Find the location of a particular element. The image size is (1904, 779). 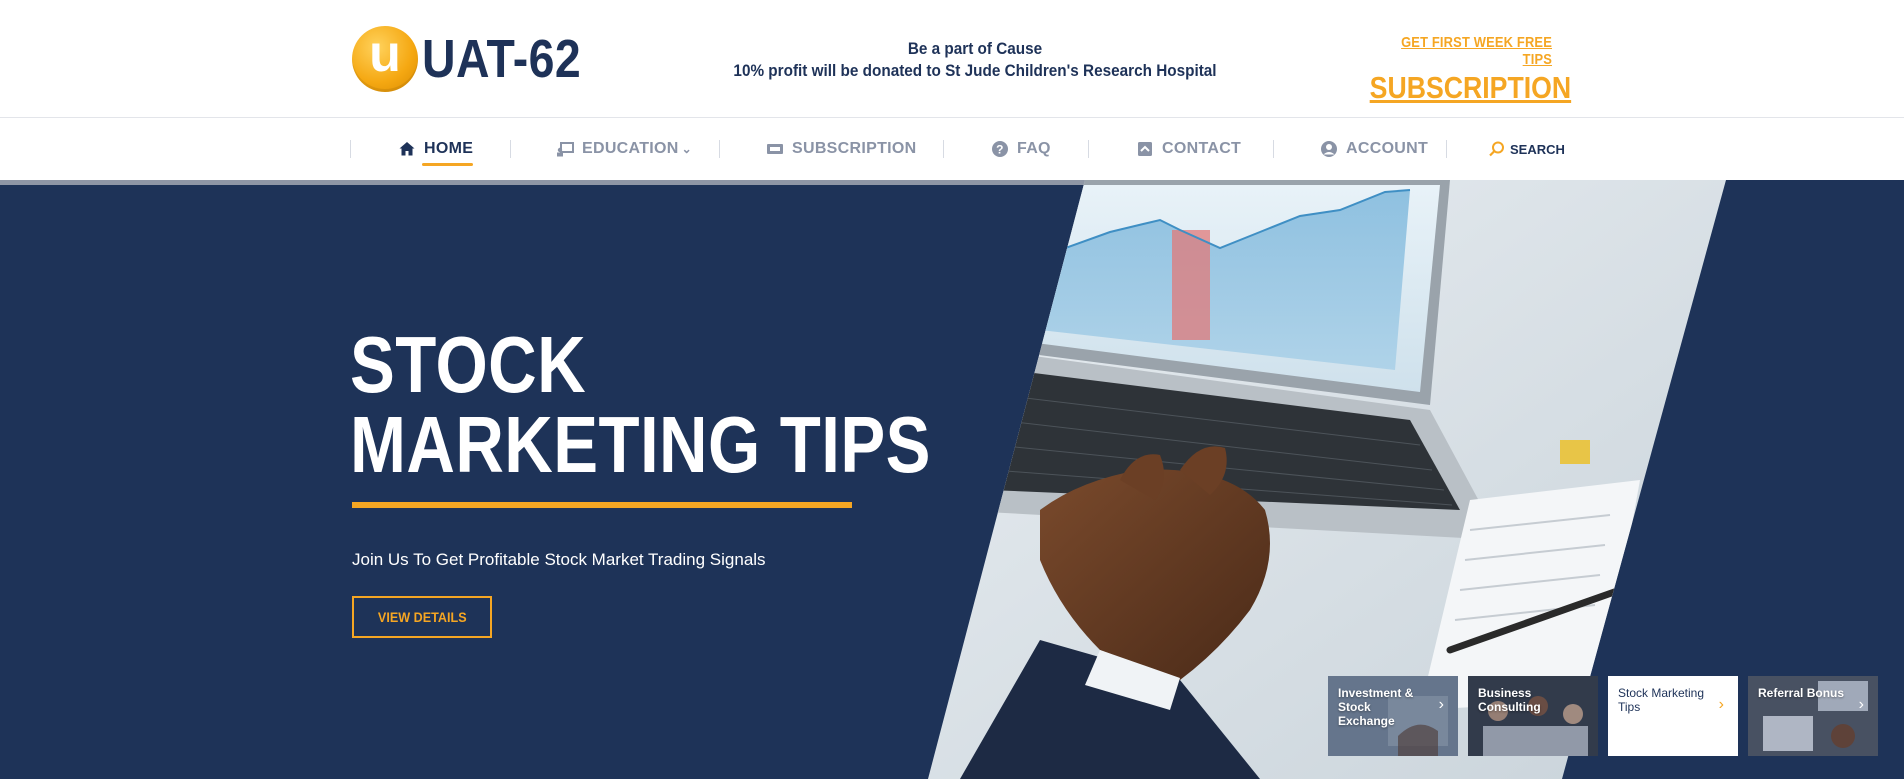

free-tips-link: GET FIRST WEEK FREE TIPS is located at coordinates (1461, 51).